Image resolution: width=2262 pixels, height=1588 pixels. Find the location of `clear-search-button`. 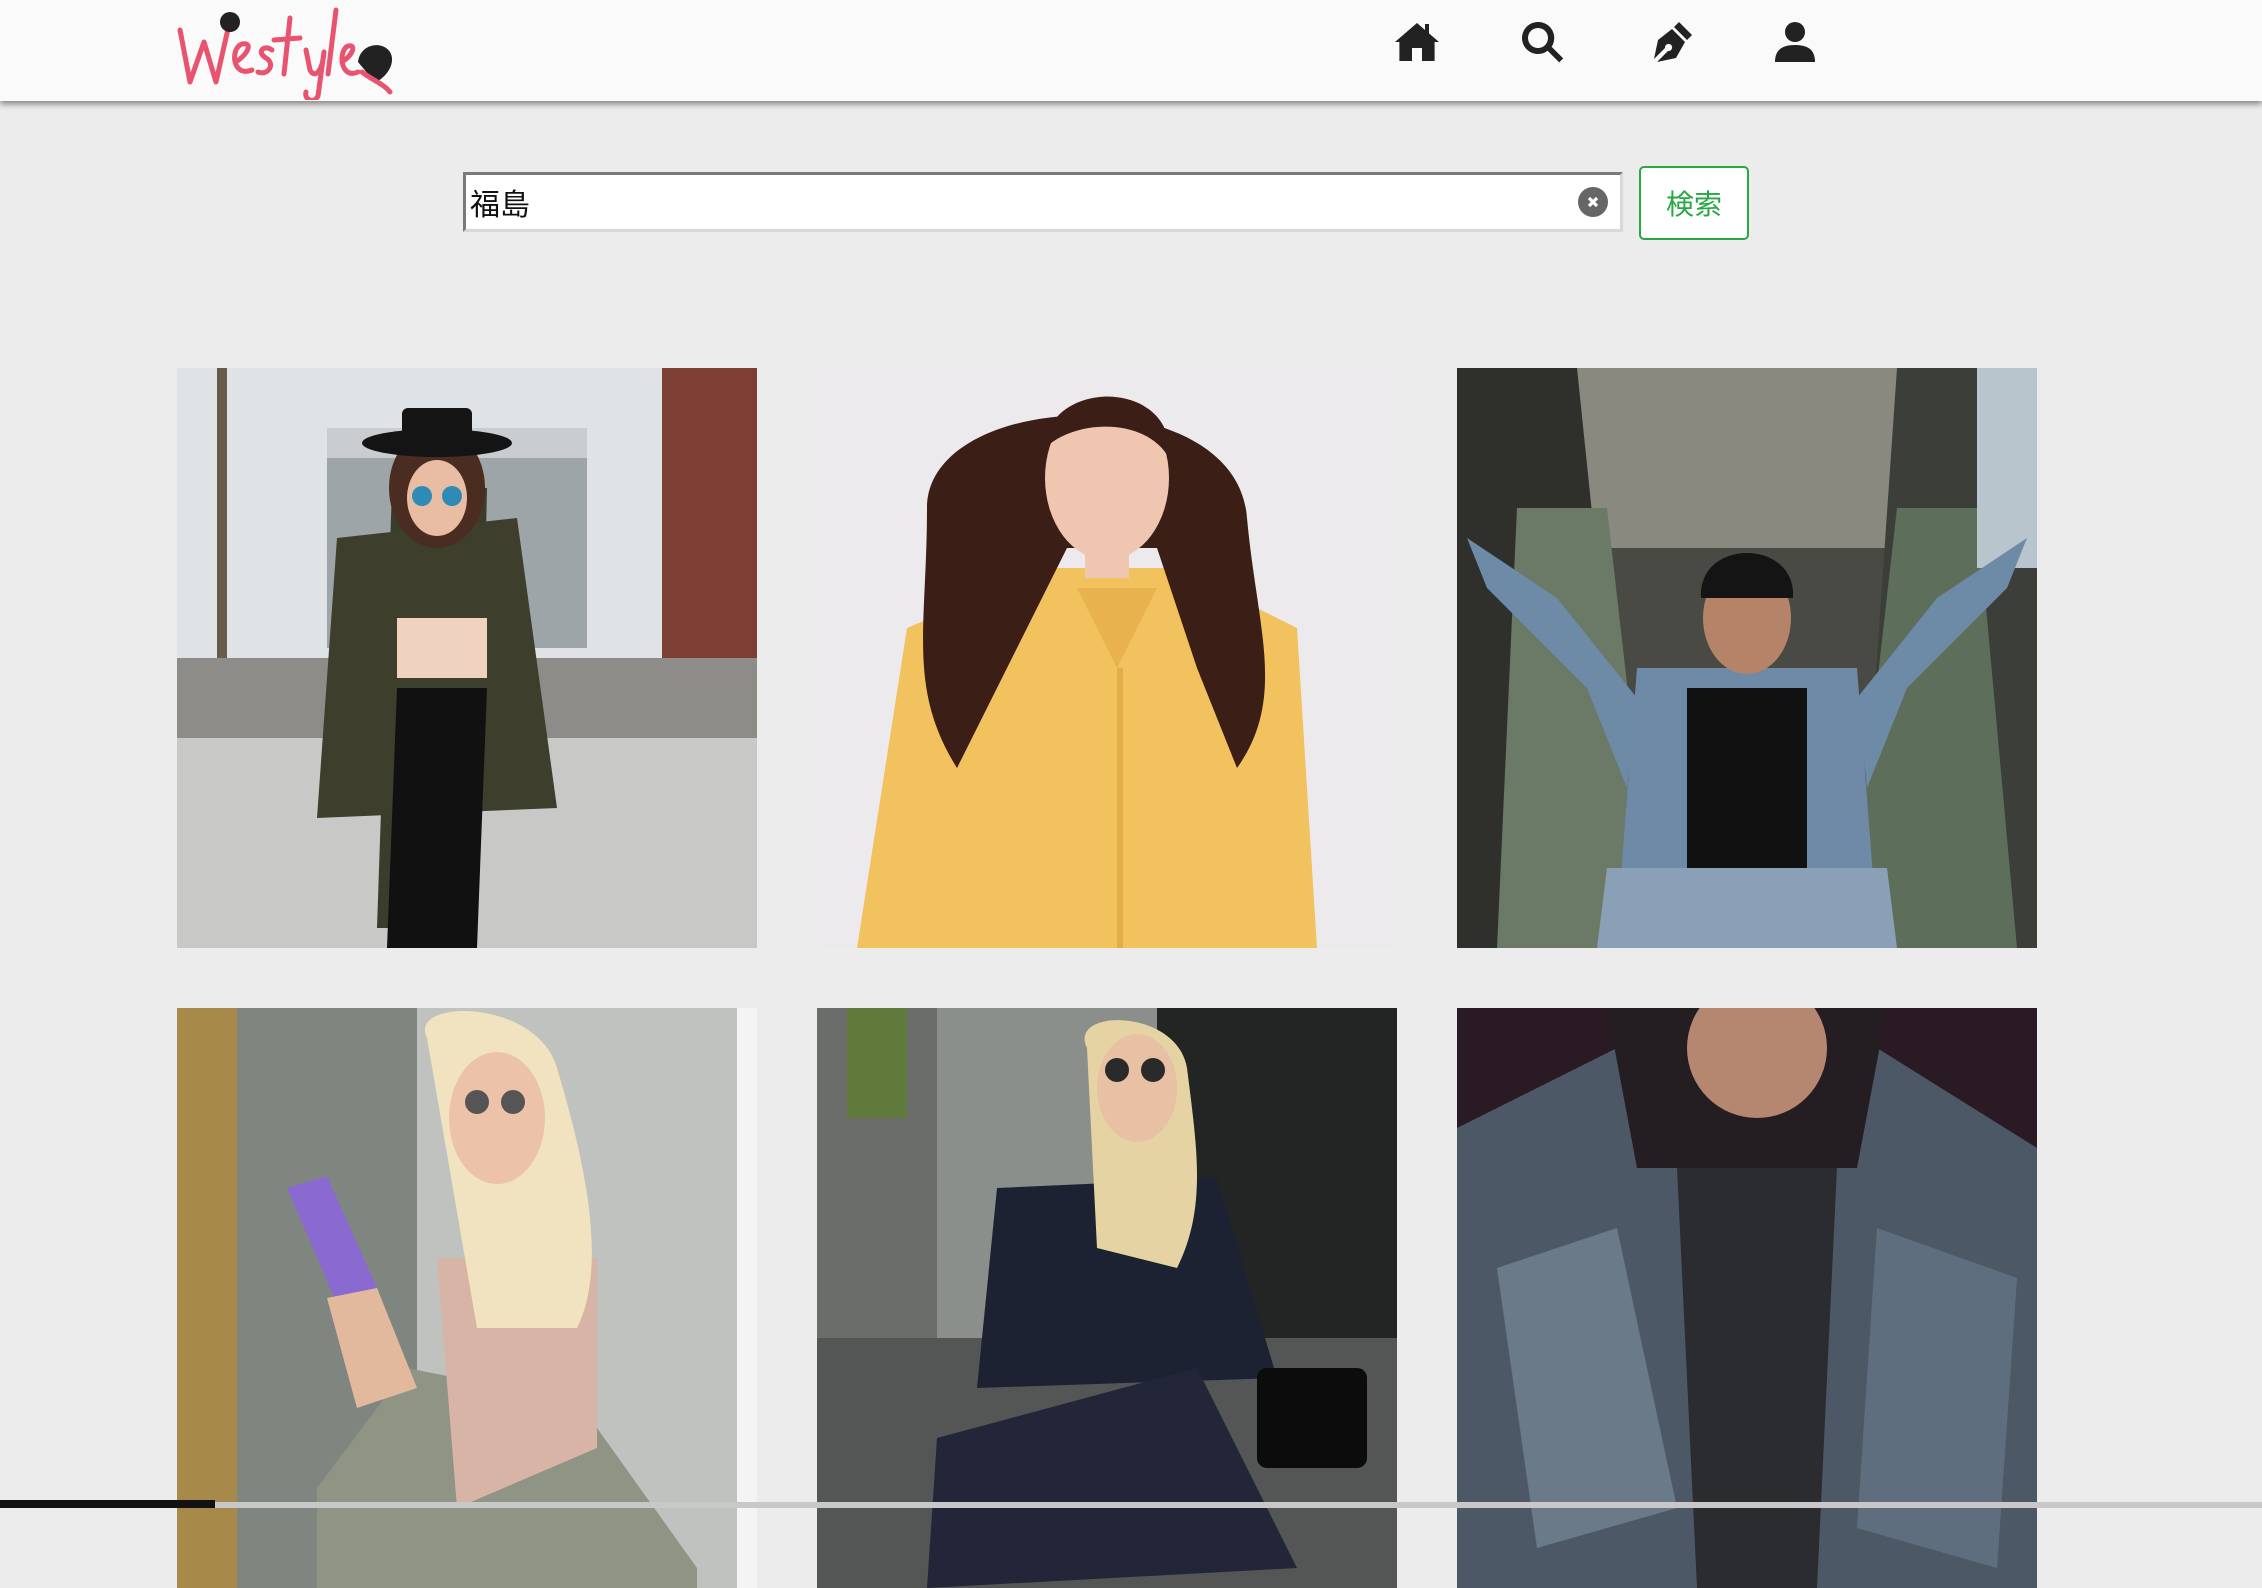

clear-search-button is located at coordinates (1593, 202).